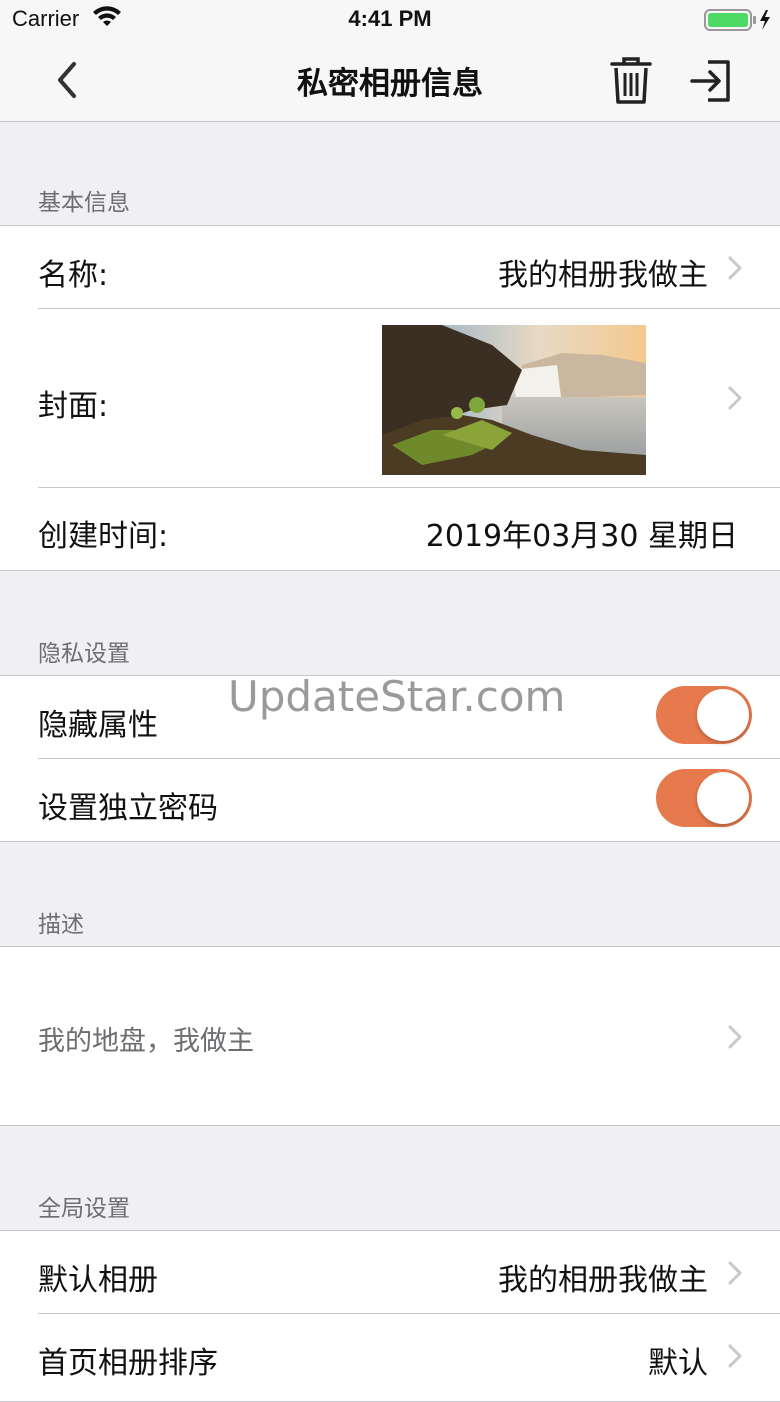 The image size is (780, 1402). Describe the element at coordinates (603, 275) in the screenshot. I see `name-value: 我的相册我做主` at that location.